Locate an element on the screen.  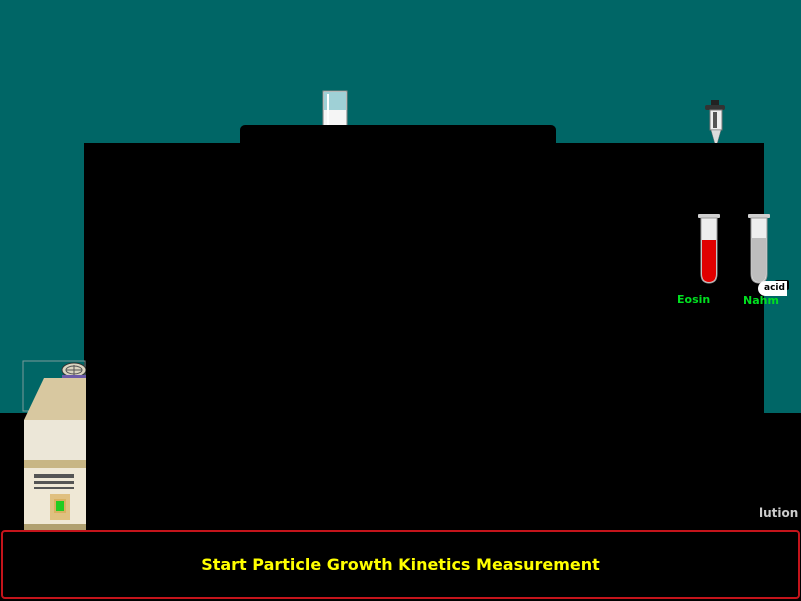
acid-label: acid is located at coordinates (772, 288).